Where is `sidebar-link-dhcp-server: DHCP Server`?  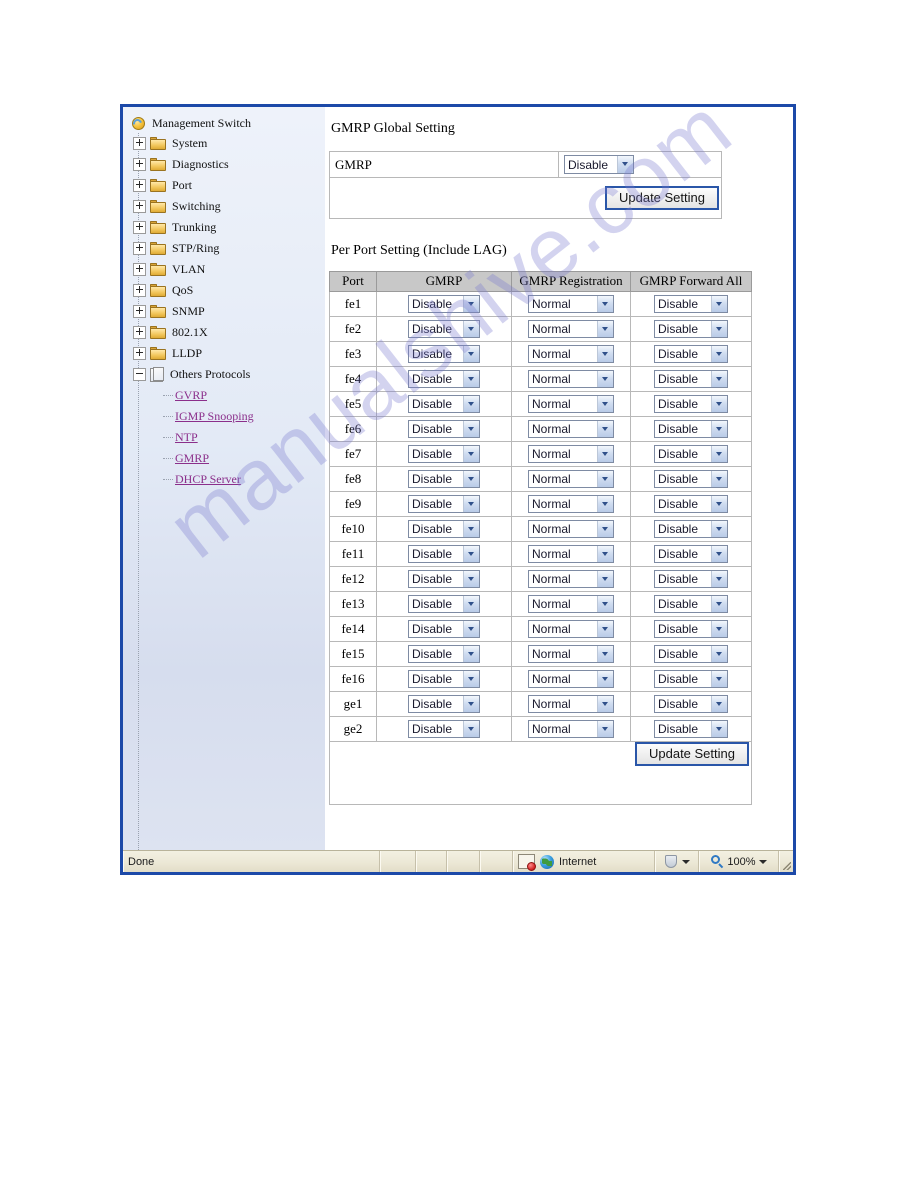
sidebar-link-dhcp-server: DHCP Server is located at coordinates (226, 479).